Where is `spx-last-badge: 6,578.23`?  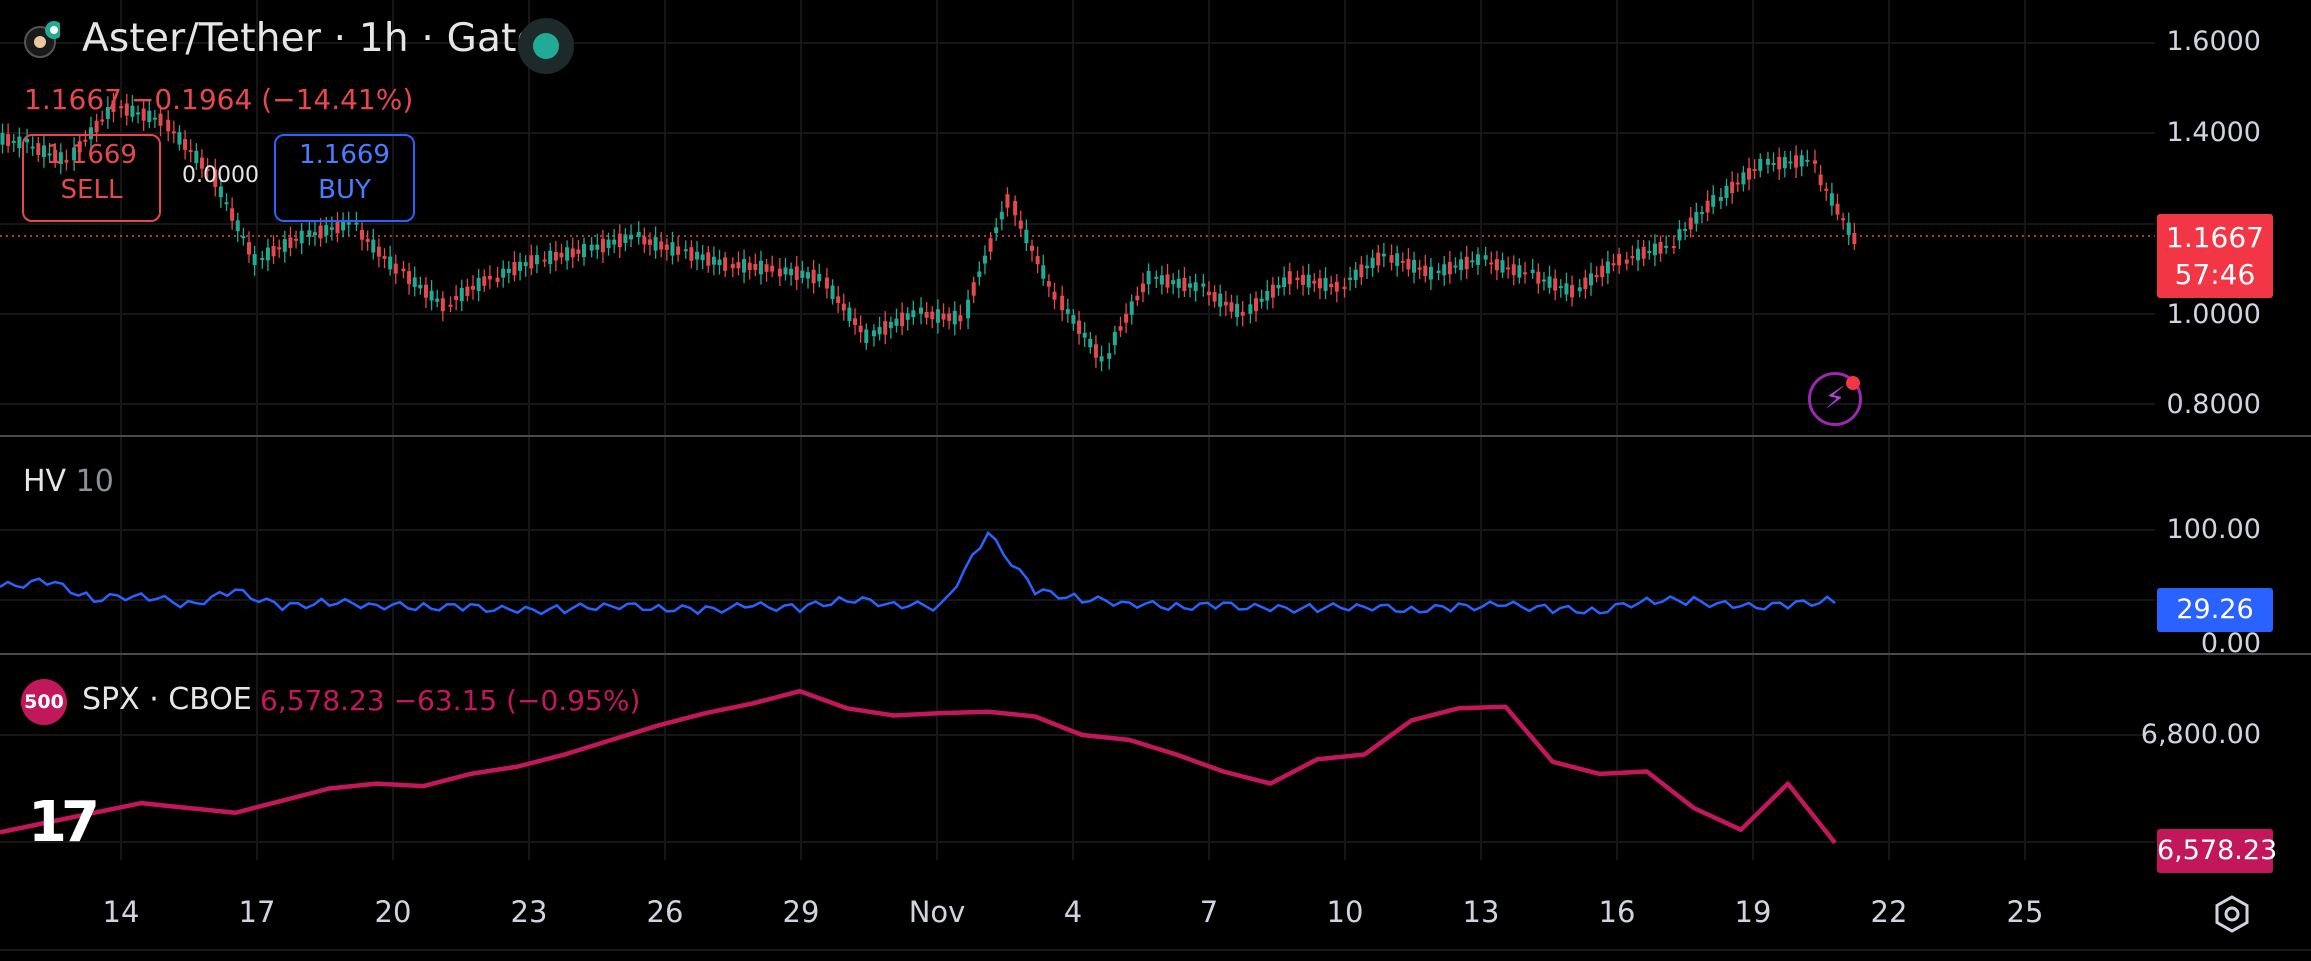 spx-last-badge: 6,578.23 is located at coordinates (2217, 851).